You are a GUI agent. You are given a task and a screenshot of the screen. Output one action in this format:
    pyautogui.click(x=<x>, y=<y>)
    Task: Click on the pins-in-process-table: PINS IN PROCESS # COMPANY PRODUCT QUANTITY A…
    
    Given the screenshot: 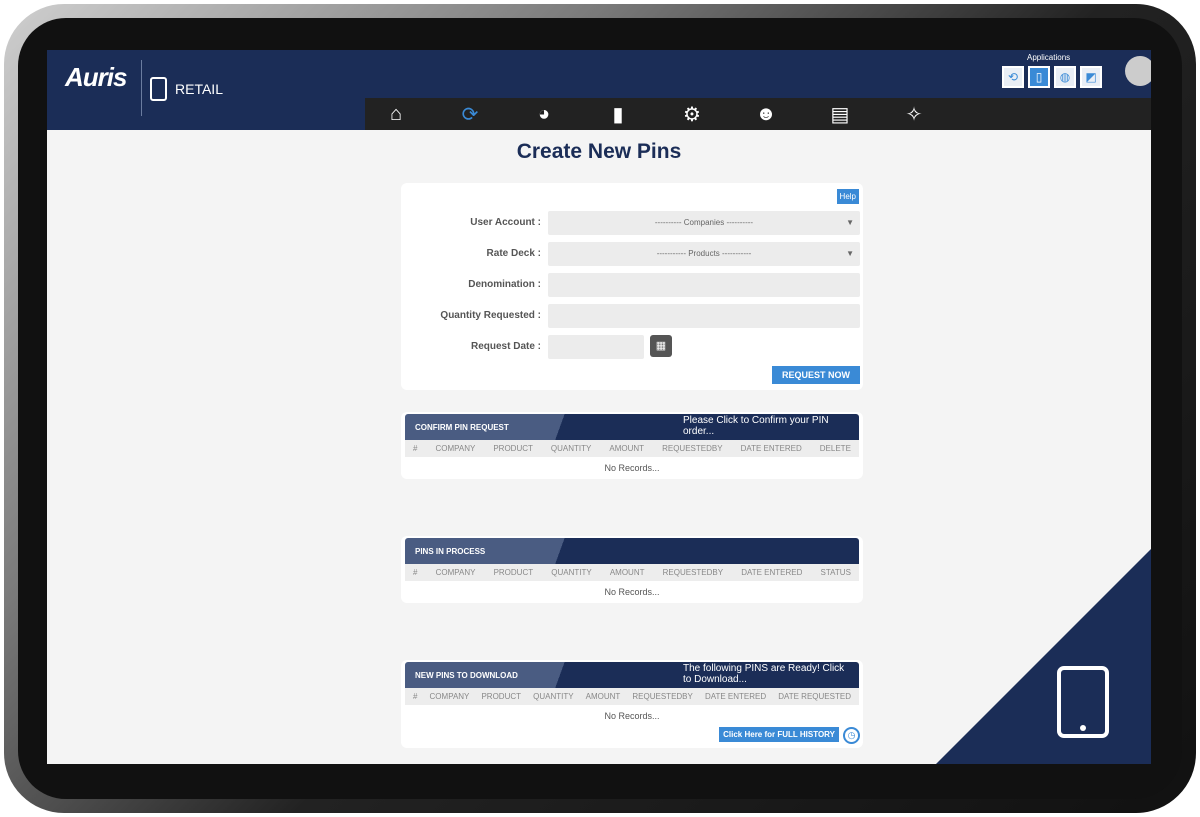 What is the action you would take?
    pyautogui.click(x=632, y=569)
    